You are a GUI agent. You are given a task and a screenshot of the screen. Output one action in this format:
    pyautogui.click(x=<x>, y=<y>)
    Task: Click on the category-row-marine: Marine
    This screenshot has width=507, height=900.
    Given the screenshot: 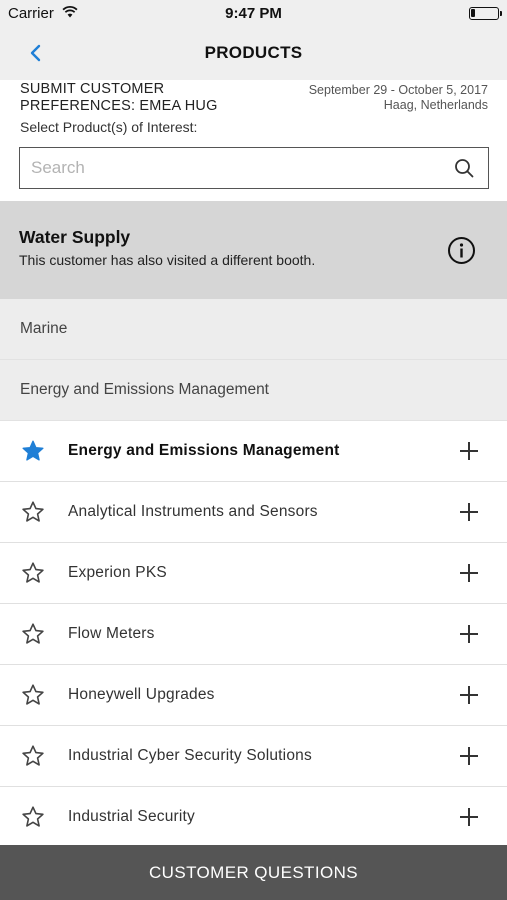 What is the action you would take?
    pyautogui.click(x=253, y=329)
    